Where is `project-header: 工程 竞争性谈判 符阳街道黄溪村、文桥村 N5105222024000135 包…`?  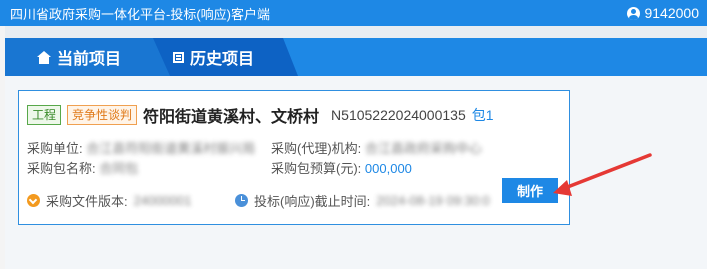 project-header: 工程 竞争性谈判 符阳街道黄溪村、文桥村 N5105222024000135 包… is located at coordinates (260, 115).